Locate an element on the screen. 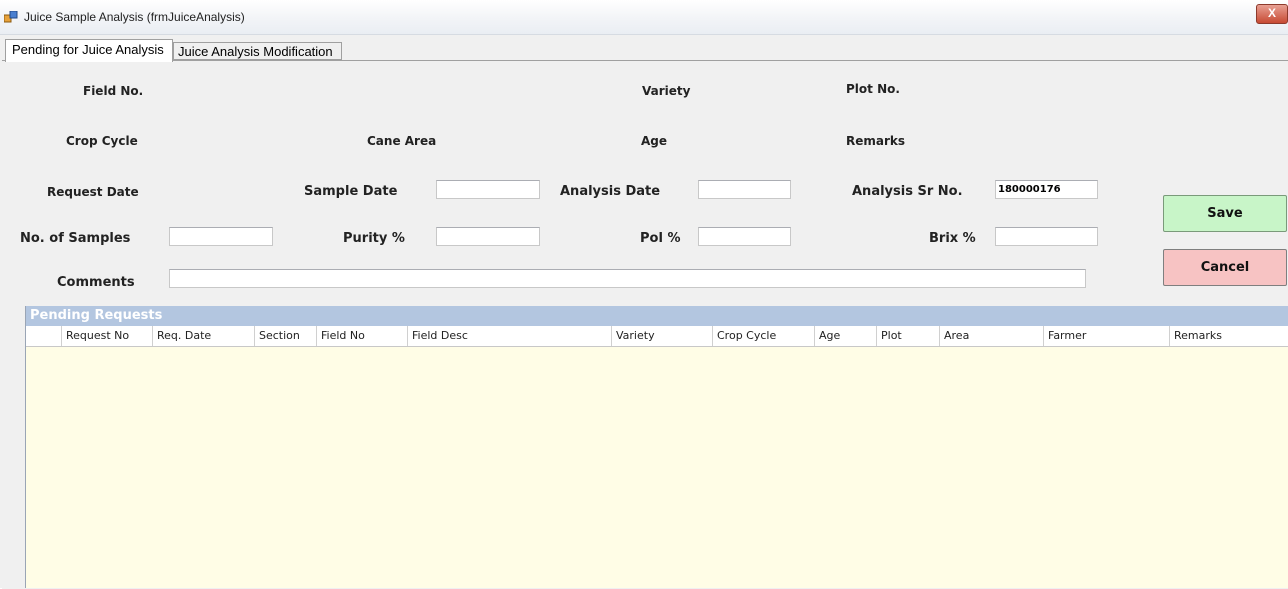 This screenshot has width=1288, height=589. sample-date-input is located at coordinates (488, 189).